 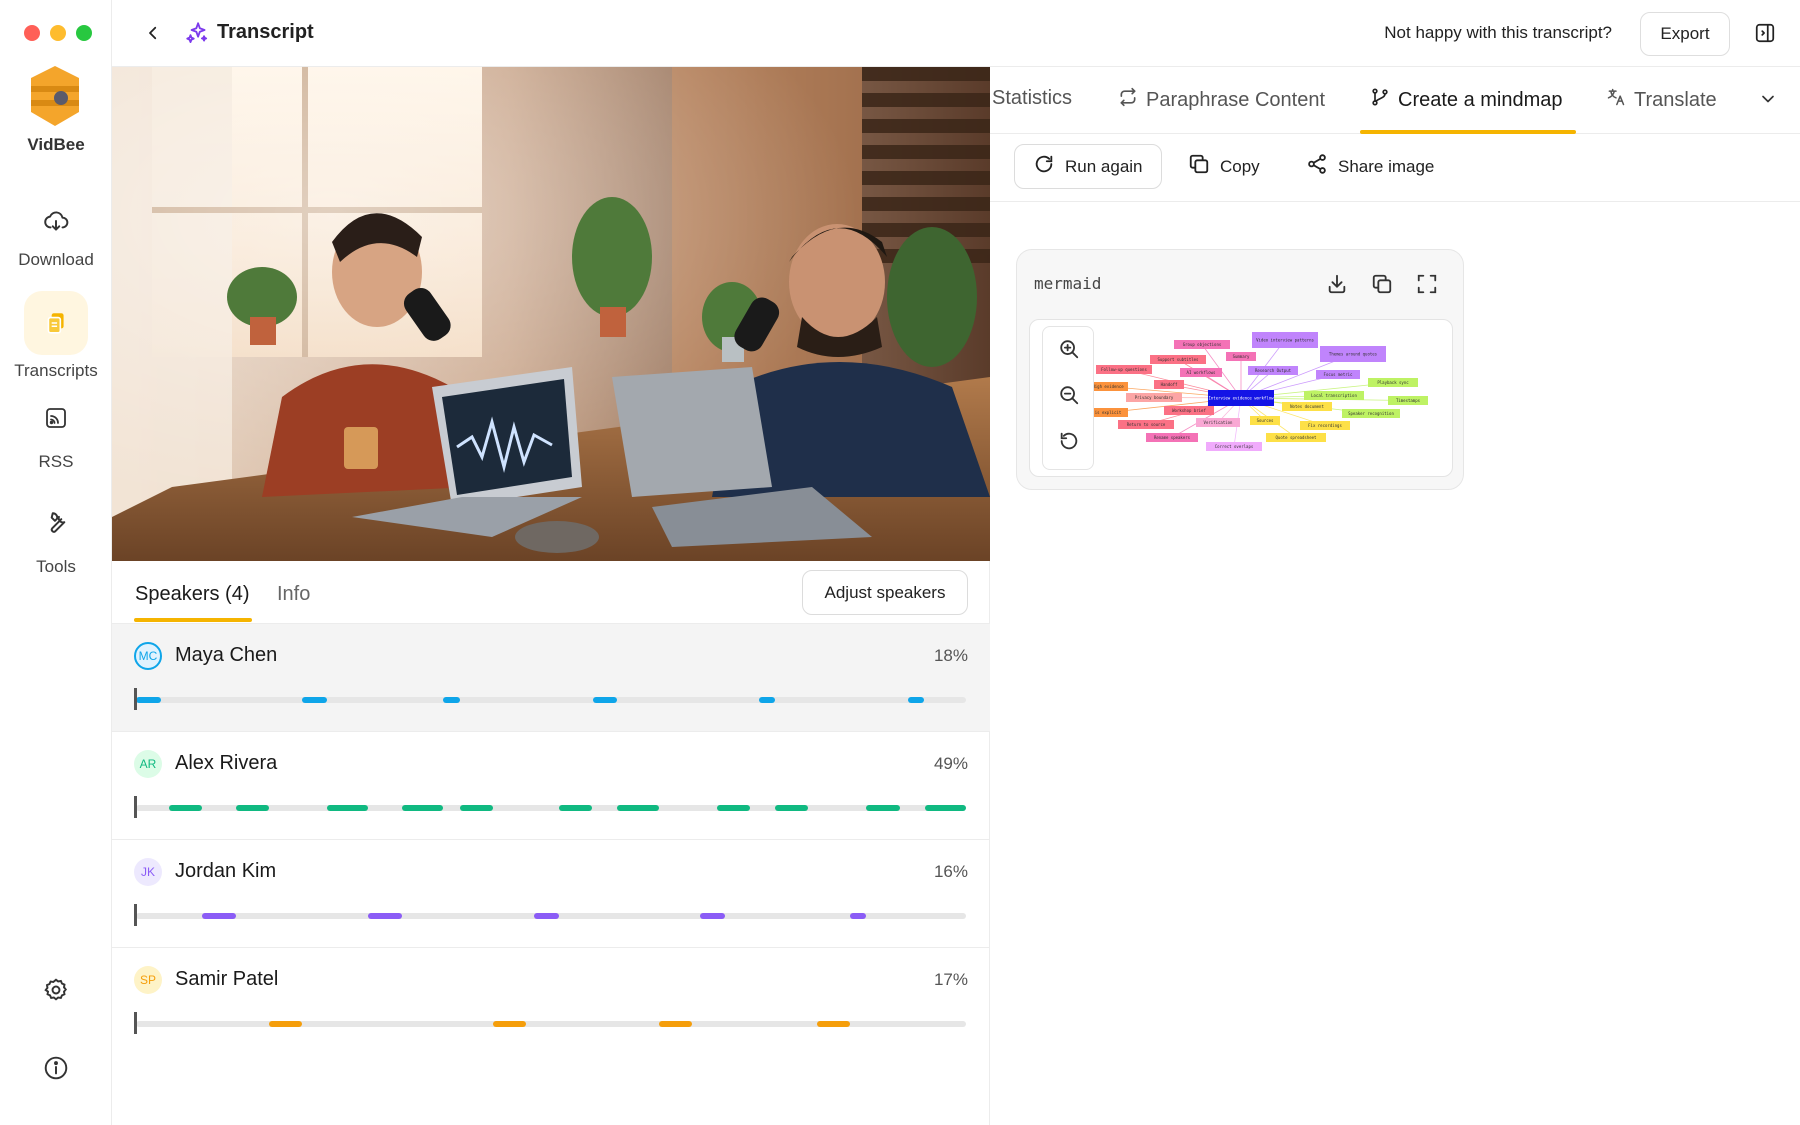 What do you see at coordinates (1218, 422) in the screenshot?
I see `mindmap-node-label: Verification` at bounding box center [1218, 422].